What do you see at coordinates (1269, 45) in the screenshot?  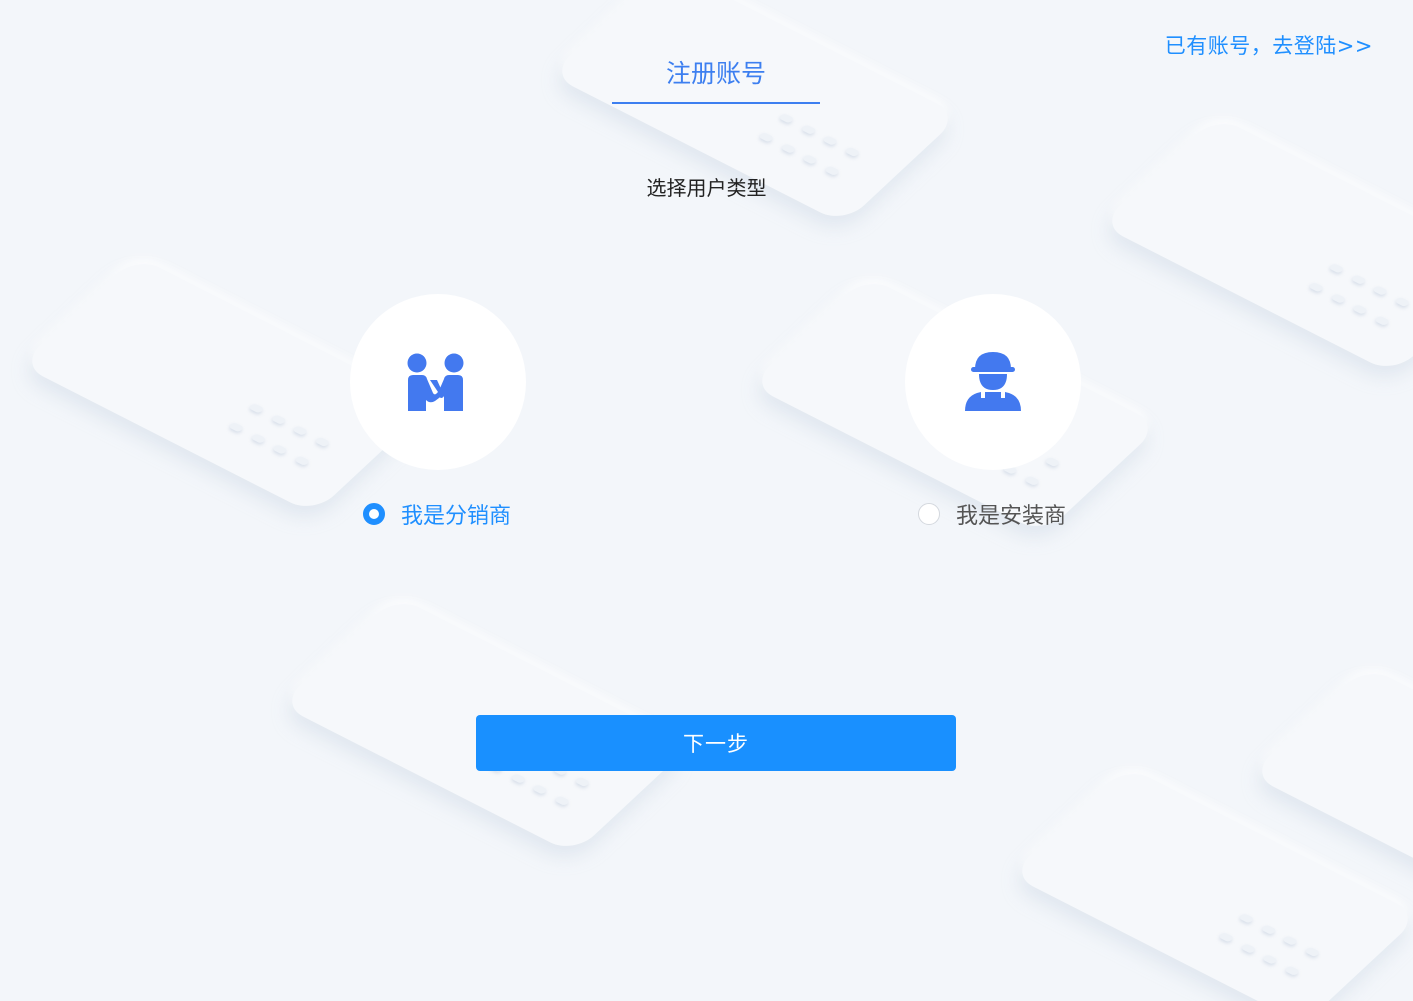 I see `login-link: 已有账号，去登陆>>` at bounding box center [1269, 45].